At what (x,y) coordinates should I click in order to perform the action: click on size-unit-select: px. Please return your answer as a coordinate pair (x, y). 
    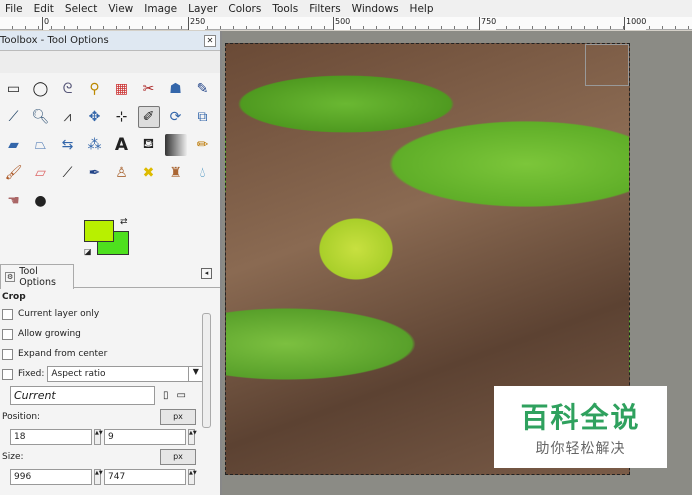
    Looking at the image, I should click on (178, 457).